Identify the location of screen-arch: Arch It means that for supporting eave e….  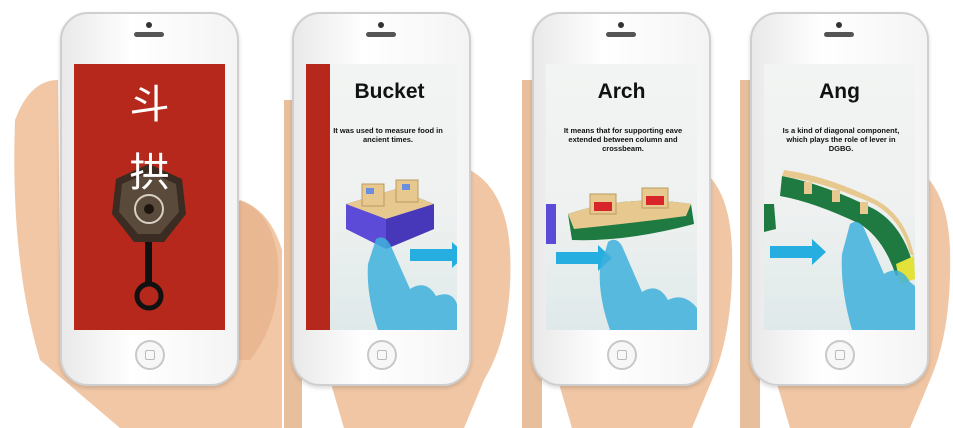
(621, 197).